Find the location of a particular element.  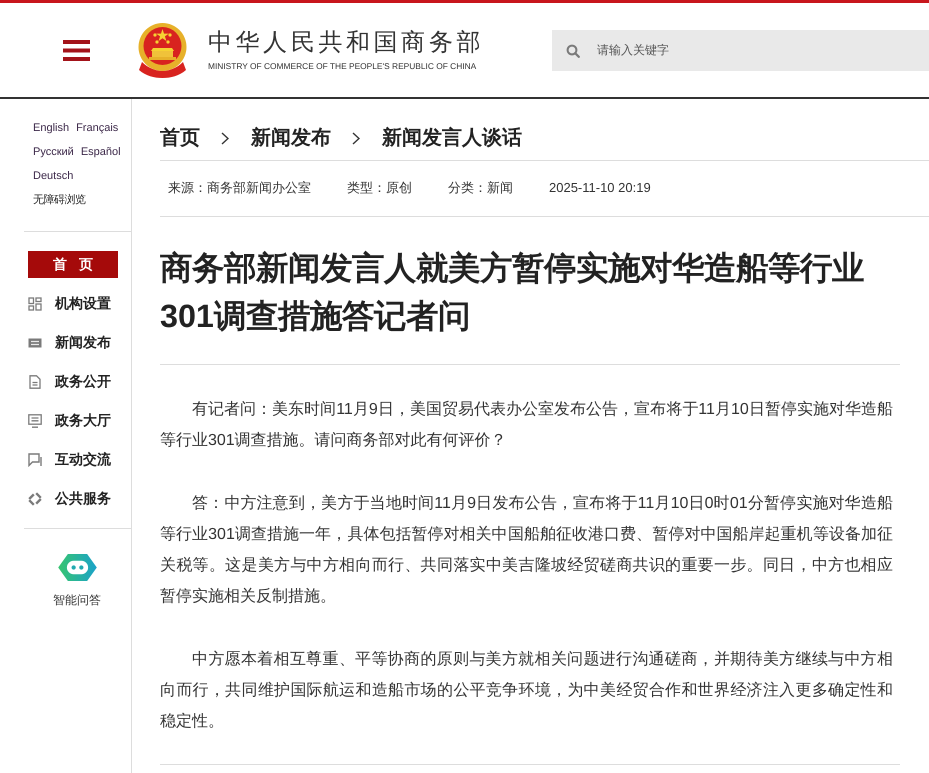

accessibility-link: 无障碍浏览 is located at coordinates (59, 200).